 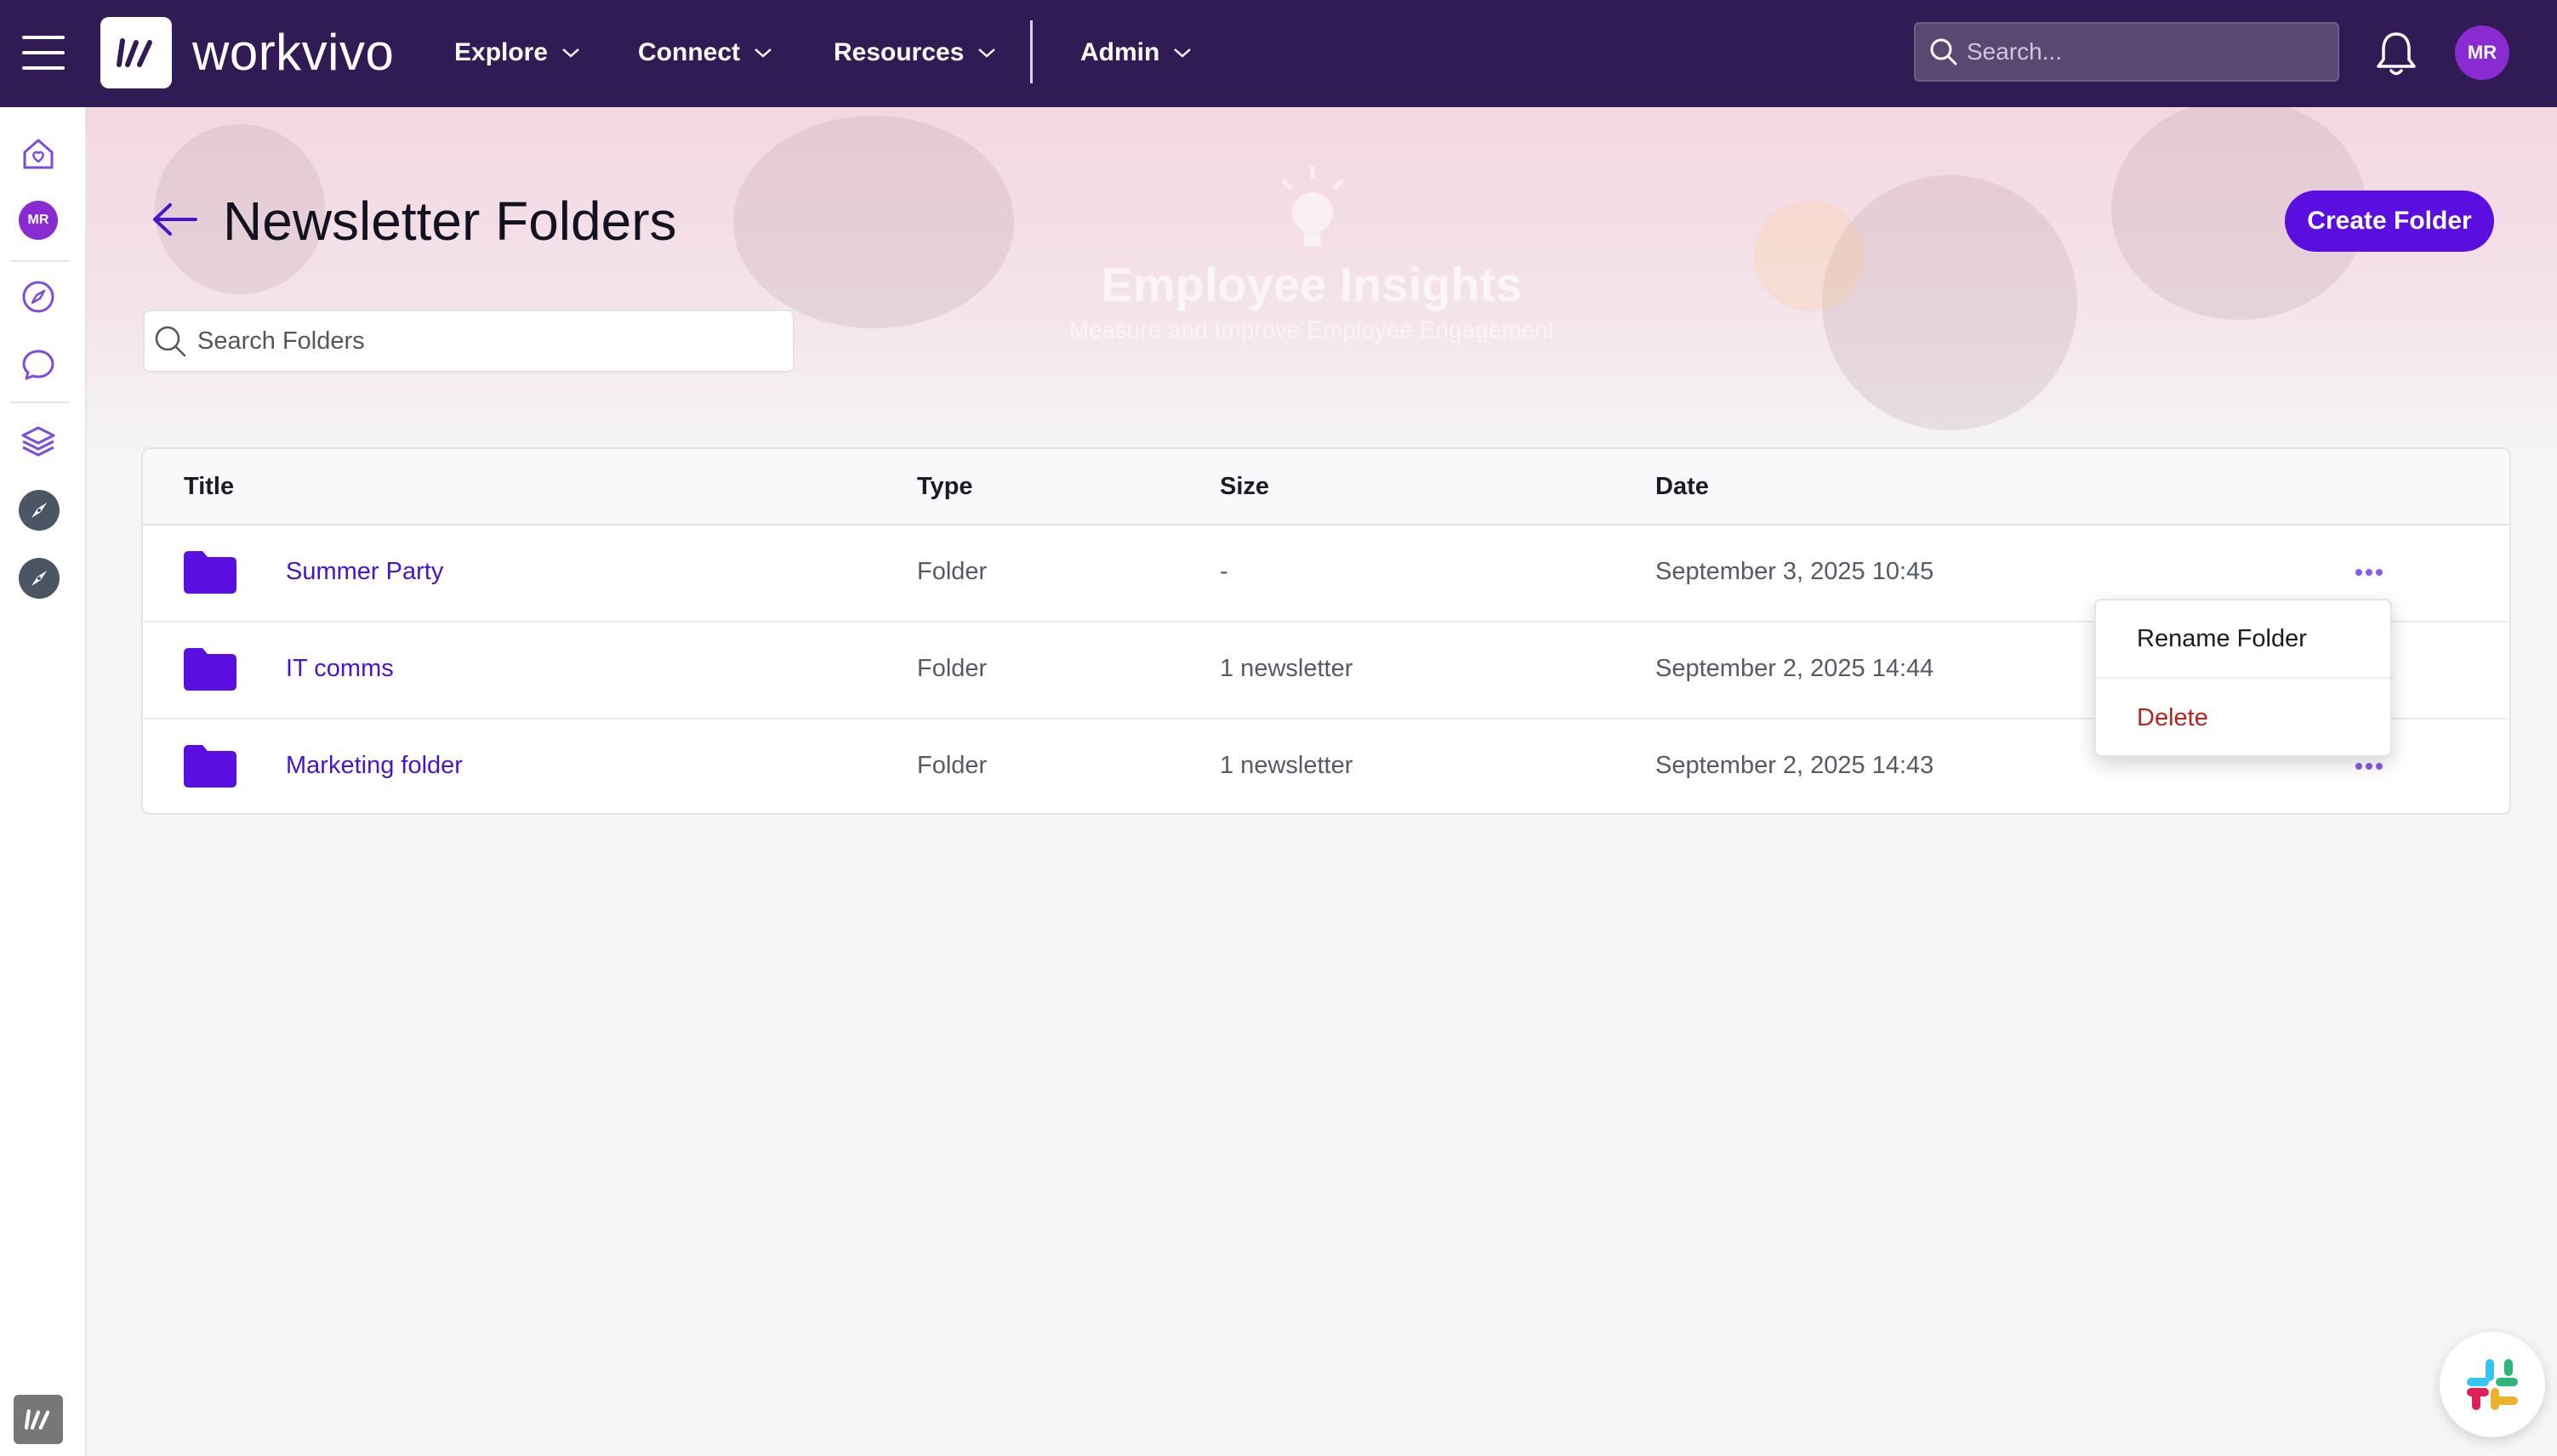 What do you see at coordinates (374, 766) in the screenshot?
I see `folder-title-link: Marketing folder` at bounding box center [374, 766].